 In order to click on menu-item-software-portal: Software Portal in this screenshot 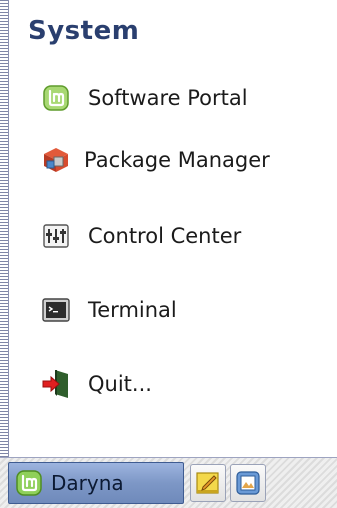, I will do `click(188, 98)`.